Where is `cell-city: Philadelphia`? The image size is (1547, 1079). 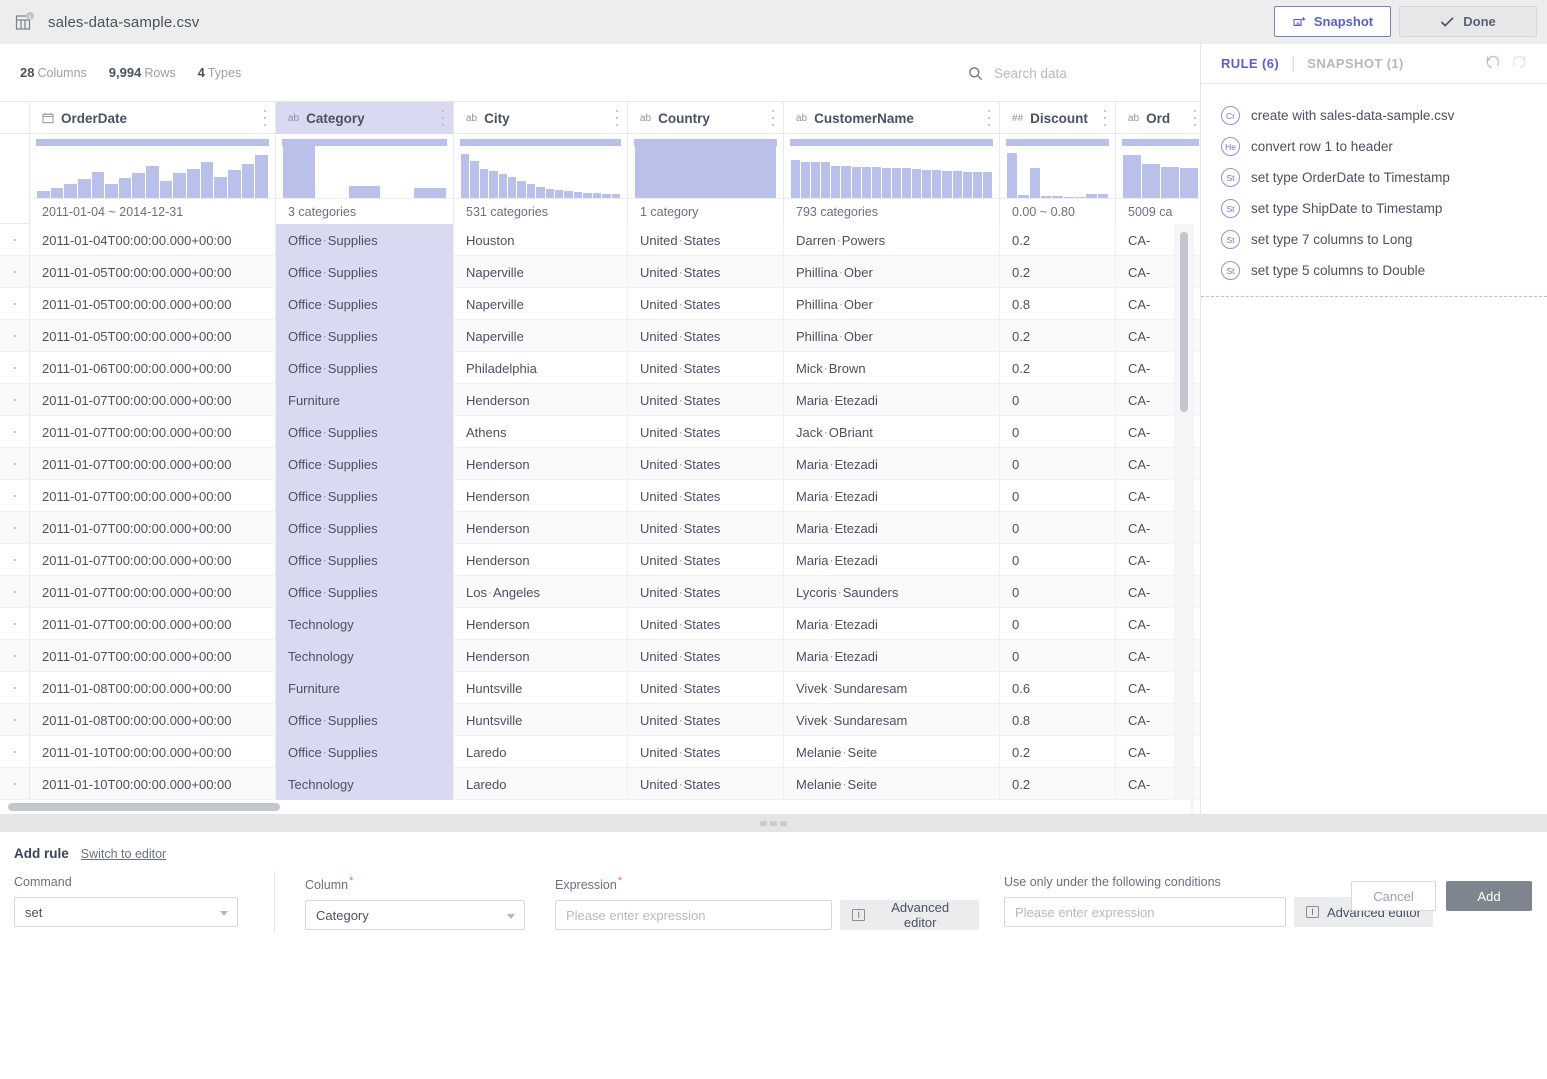
cell-city: Philadelphia is located at coordinates (541, 368).